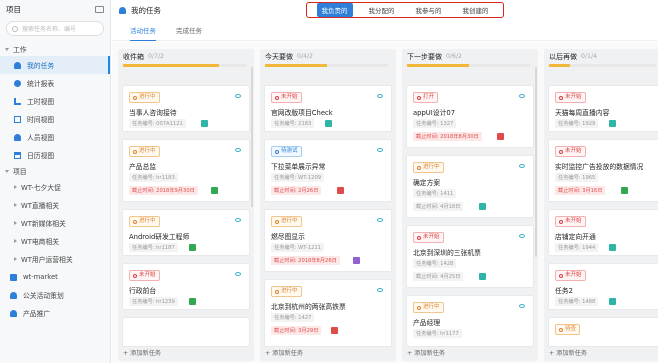 The image size is (658, 363). What do you see at coordinates (15, 259) in the screenshot?
I see `expand-icon` at bounding box center [15, 259].